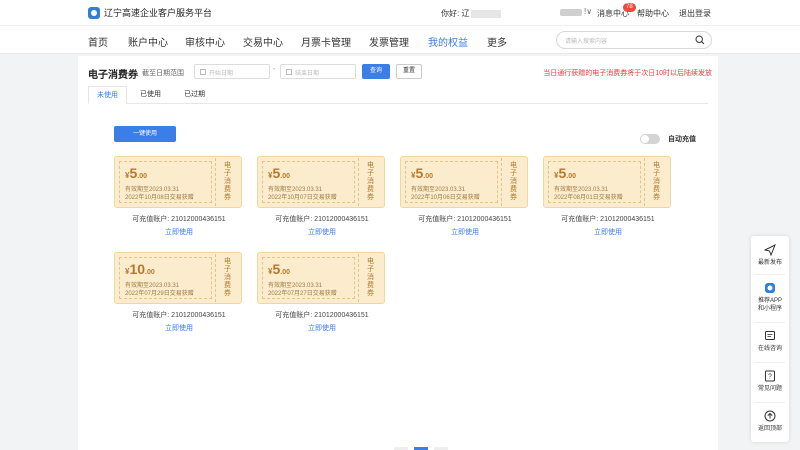 The height and width of the screenshot is (450, 800). I want to click on reset-button: 重置, so click(409, 71).